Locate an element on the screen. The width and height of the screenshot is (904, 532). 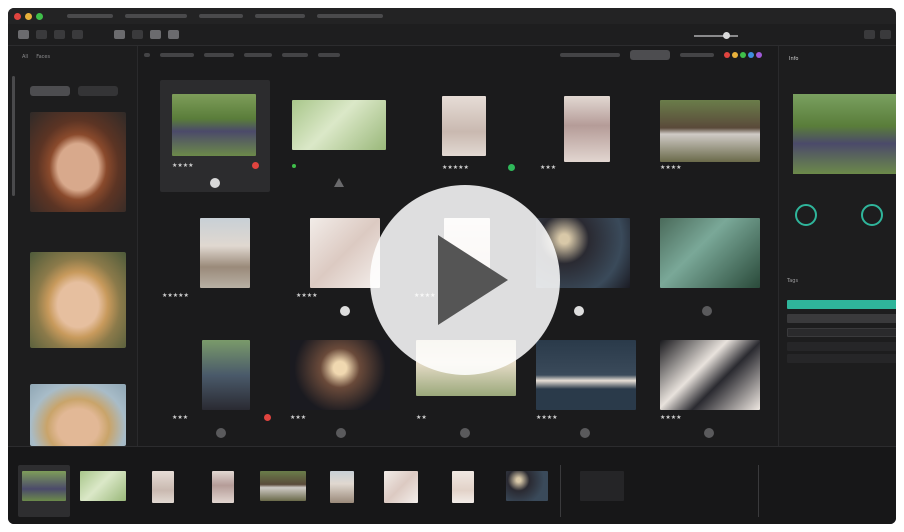
slider-handle is located at coordinates (726, 35).